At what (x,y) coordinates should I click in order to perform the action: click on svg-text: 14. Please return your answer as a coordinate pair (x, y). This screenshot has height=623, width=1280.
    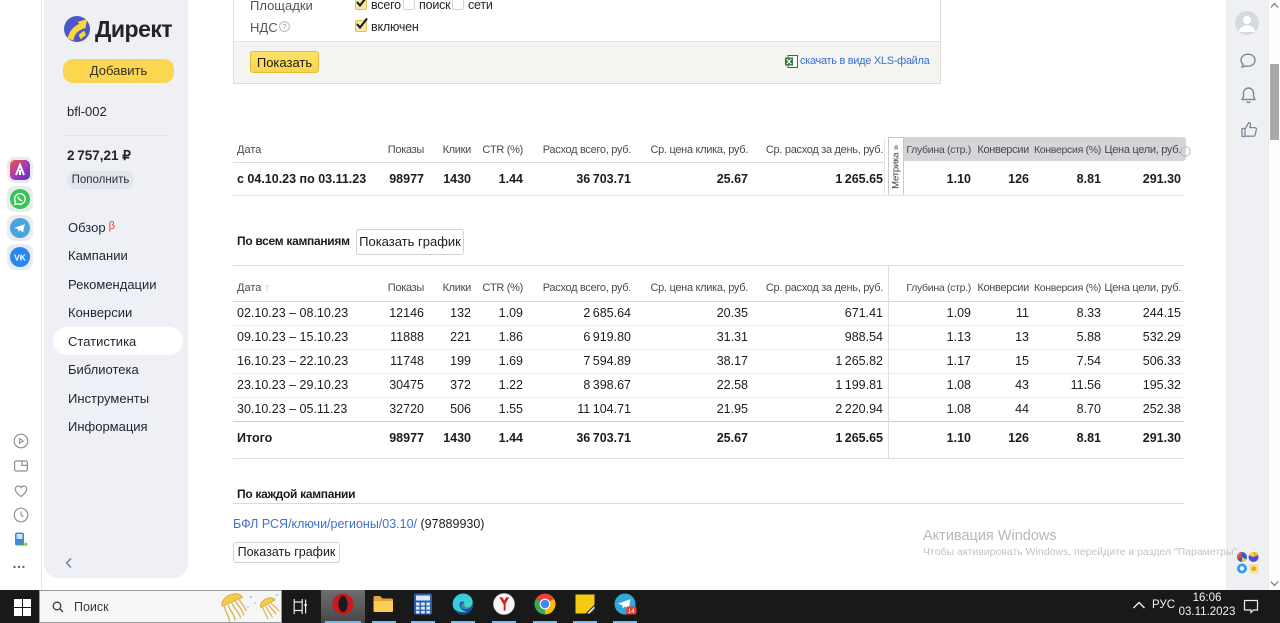
    Looking at the image, I should click on (631, 611).